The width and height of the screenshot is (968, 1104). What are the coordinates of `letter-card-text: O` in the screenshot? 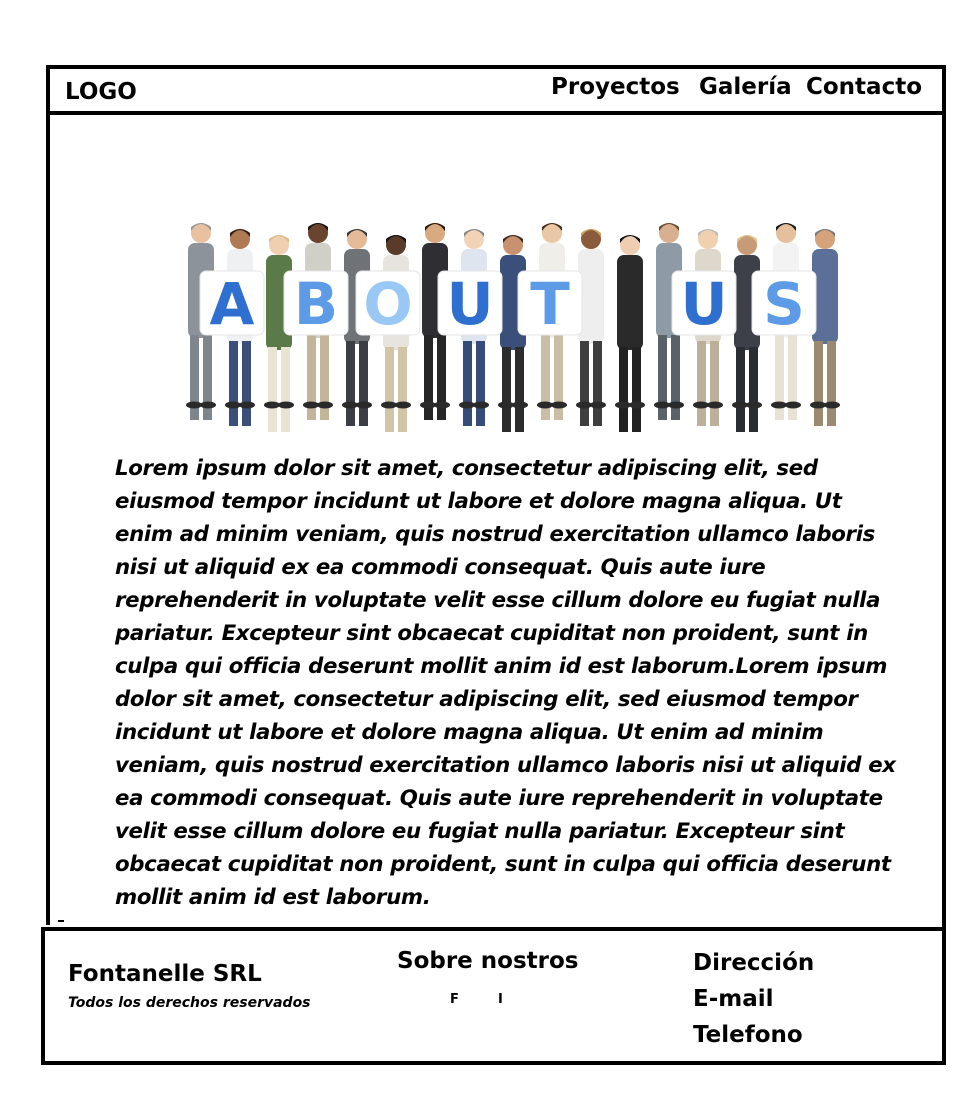 It's located at (387, 304).